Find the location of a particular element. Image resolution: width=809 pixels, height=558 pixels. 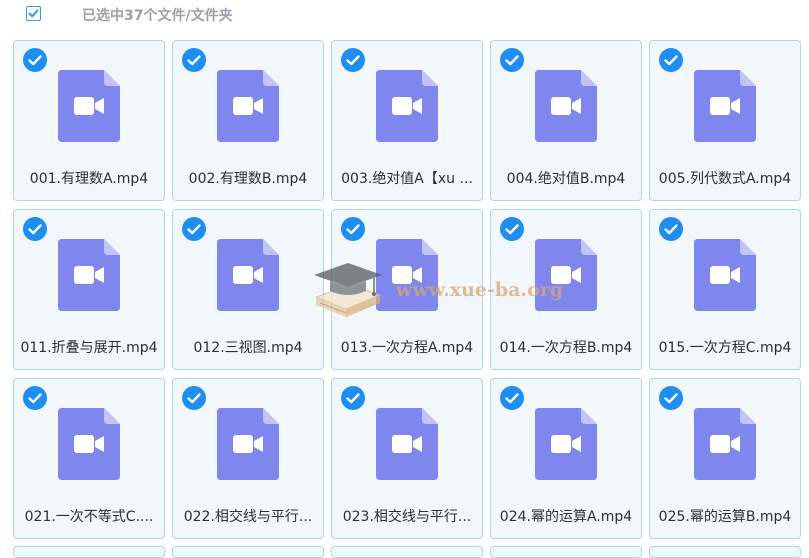

file-card: 005.列代数式A.mp4 is located at coordinates (725, 120).